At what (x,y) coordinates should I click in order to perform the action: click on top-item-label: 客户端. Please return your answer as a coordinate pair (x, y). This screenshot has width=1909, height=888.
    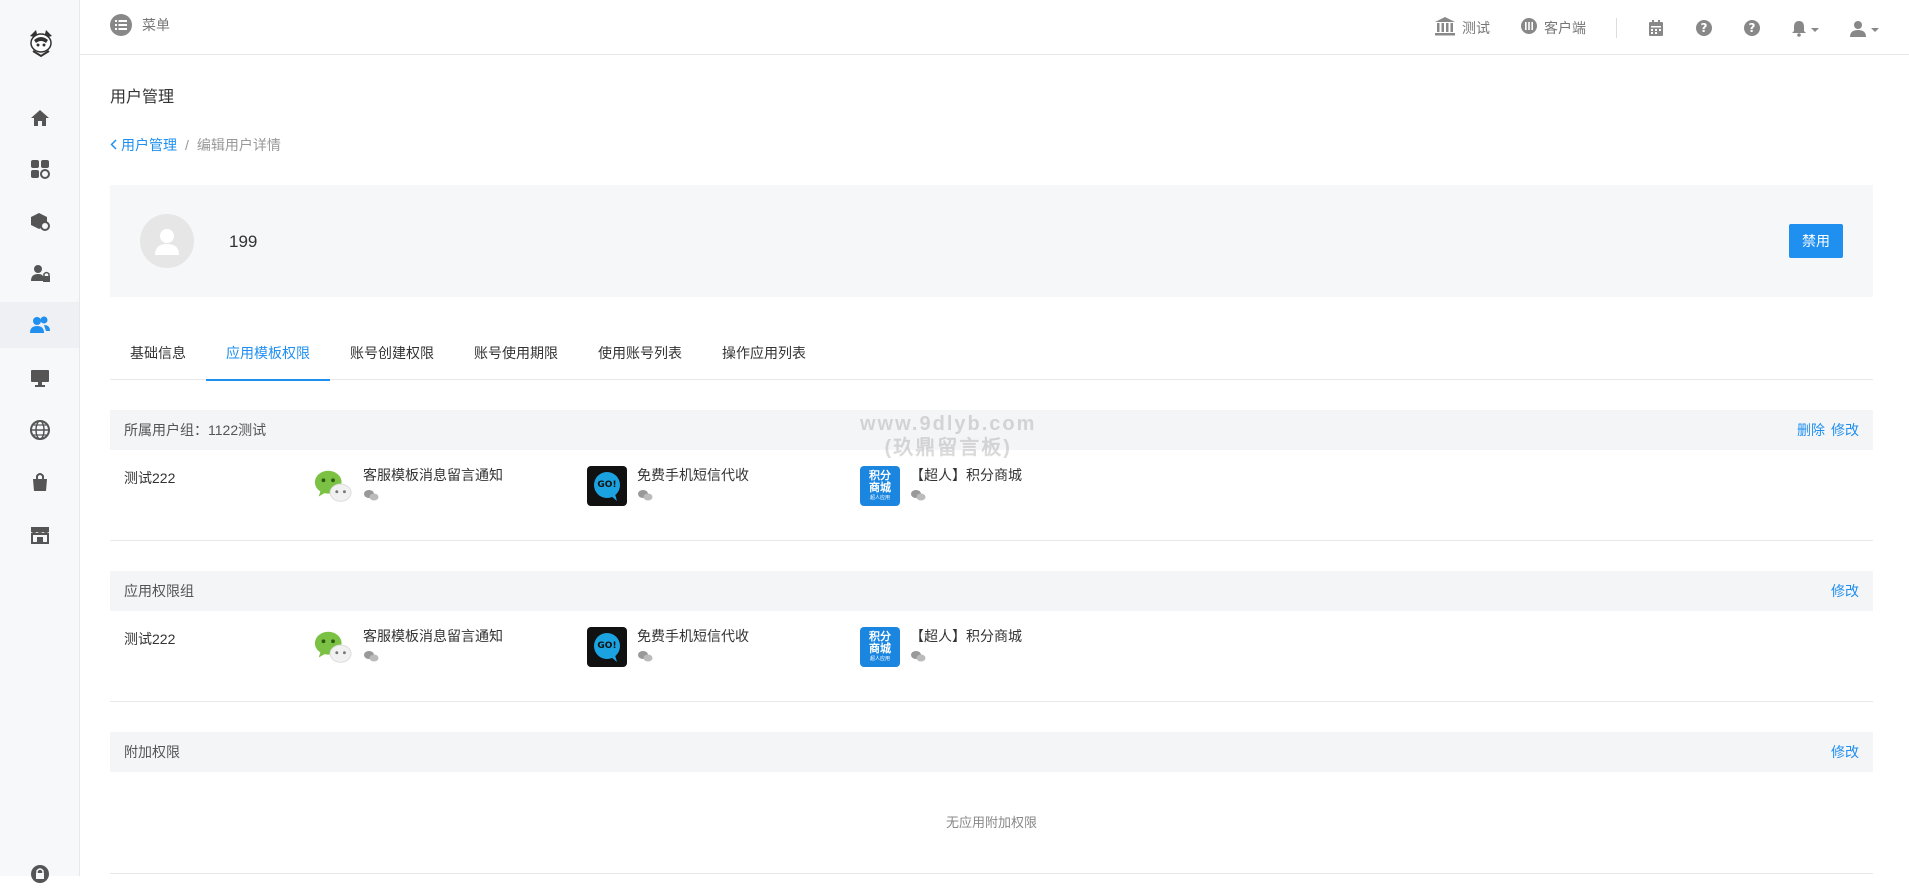
    Looking at the image, I should click on (1565, 27).